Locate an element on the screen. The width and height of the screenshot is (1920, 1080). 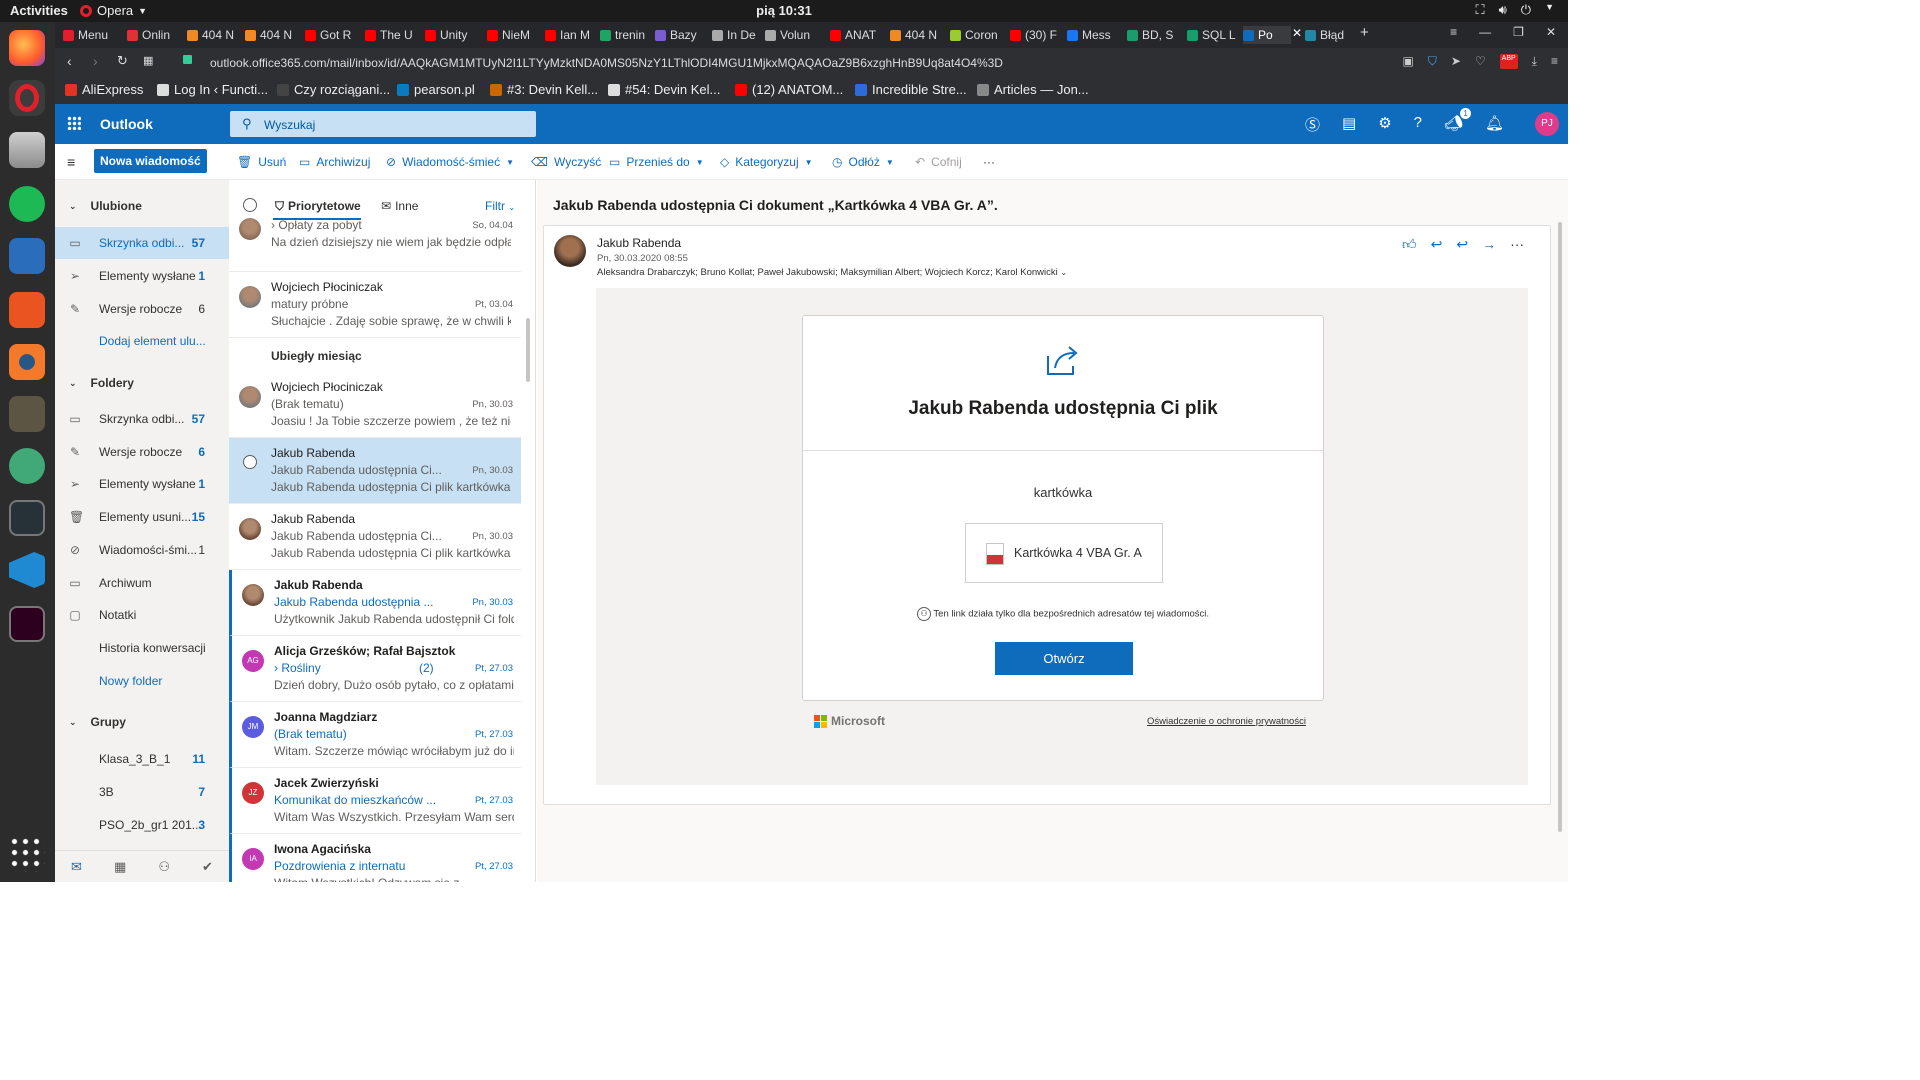
open-button: Otwórz is located at coordinates (1064, 658).